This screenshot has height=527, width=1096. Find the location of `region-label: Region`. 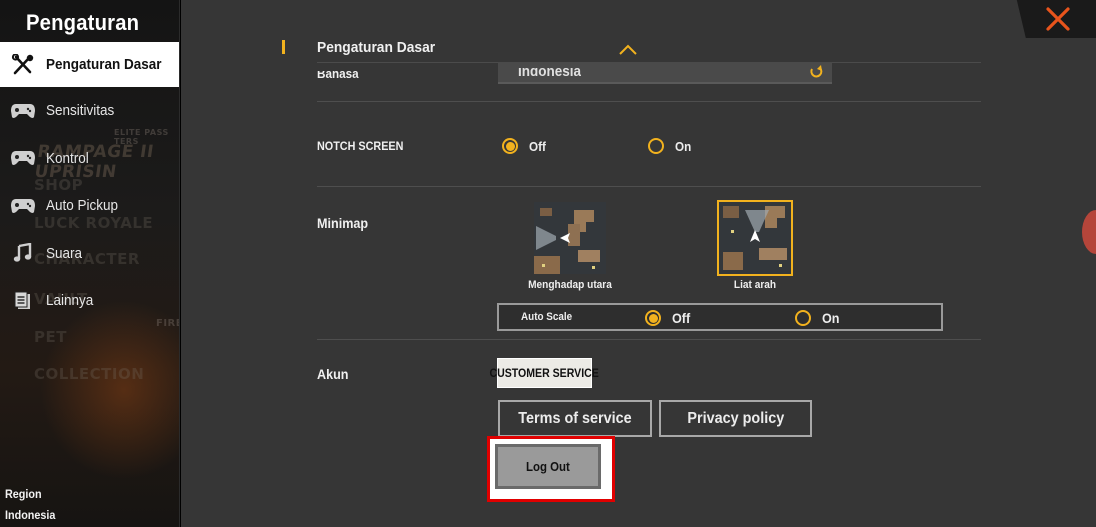

region-label: Region is located at coordinates (23, 494).